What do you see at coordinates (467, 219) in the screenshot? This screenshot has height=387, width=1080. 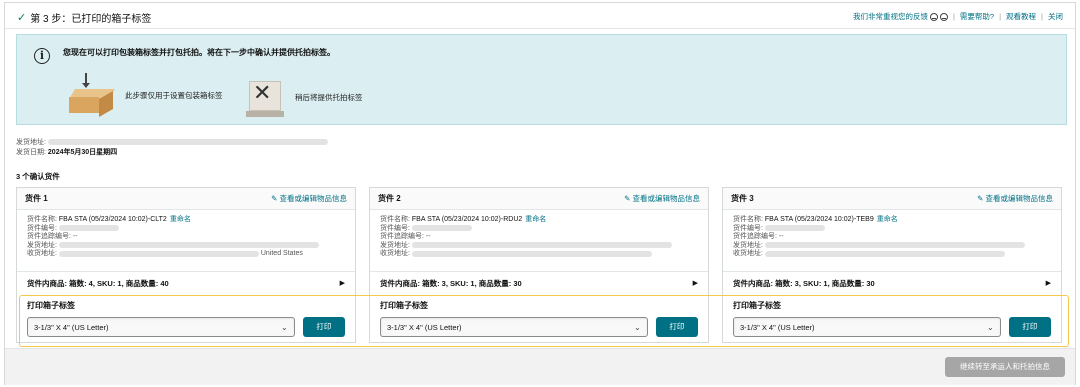 I see `shipment-name: FBA STA (05/23/2024 10:02)-RDU2` at bounding box center [467, 219].